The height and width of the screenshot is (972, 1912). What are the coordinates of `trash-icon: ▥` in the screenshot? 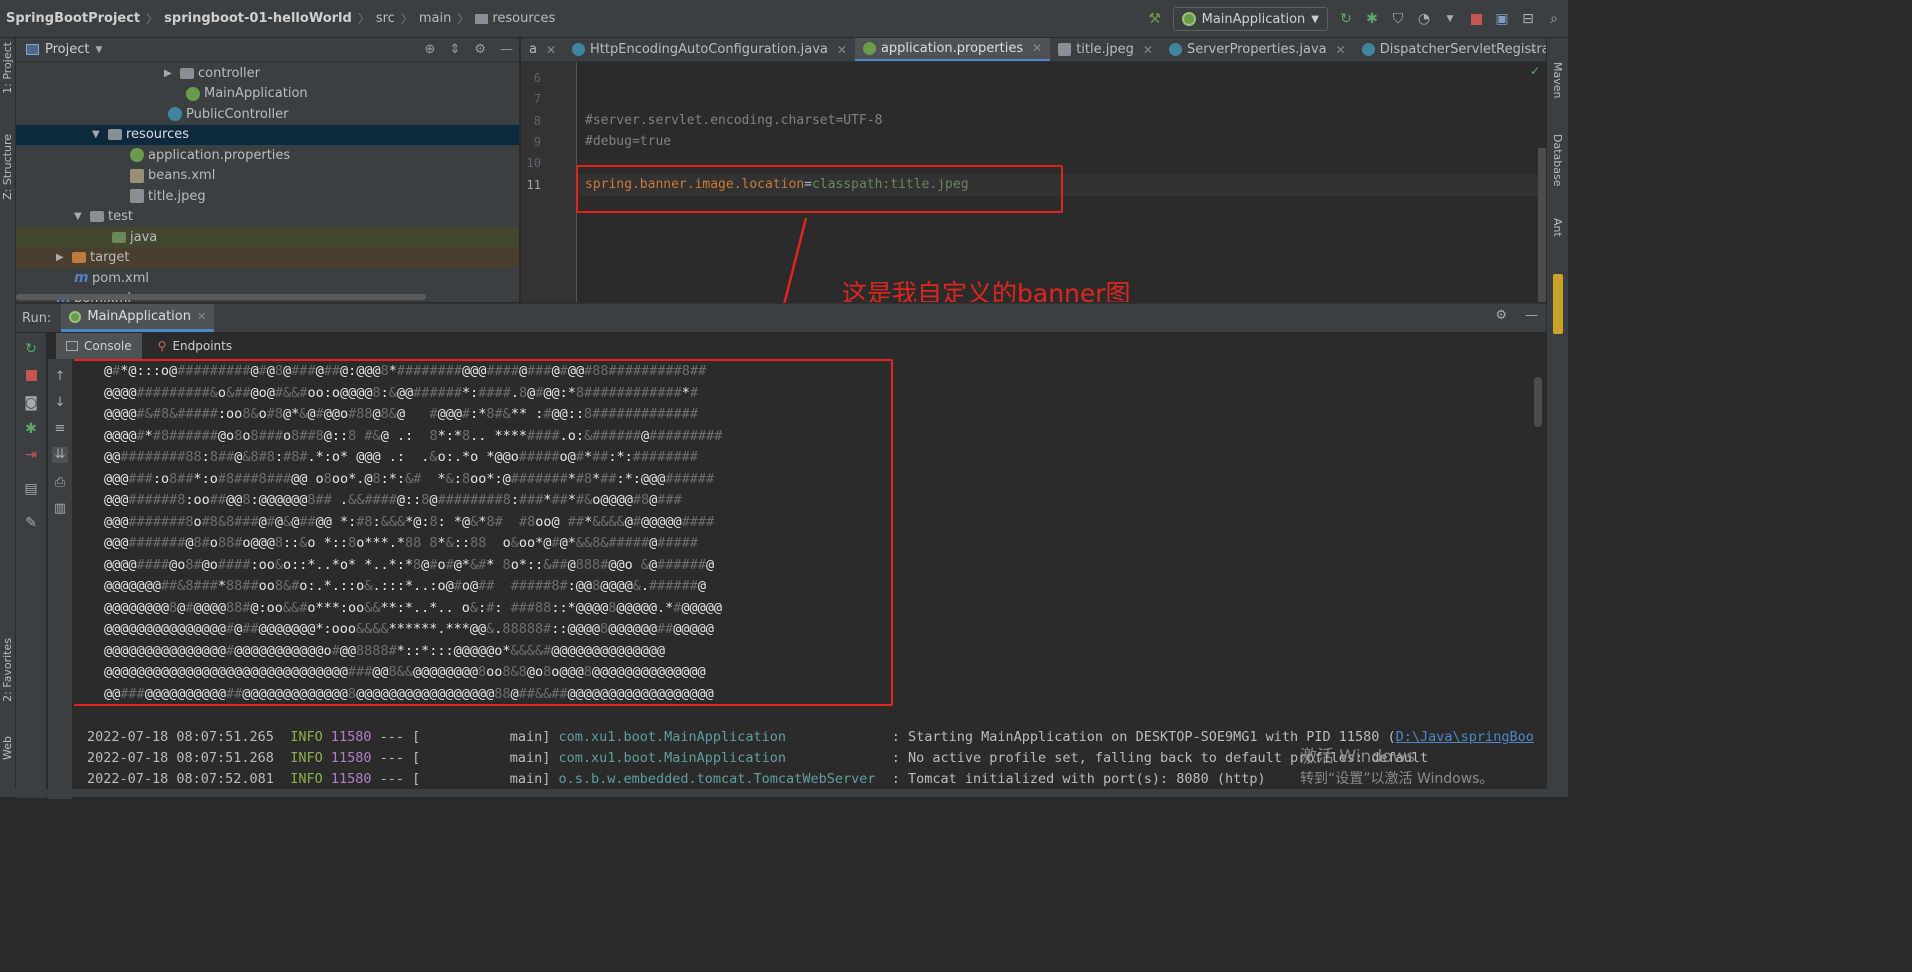 It's located at (60, 509).